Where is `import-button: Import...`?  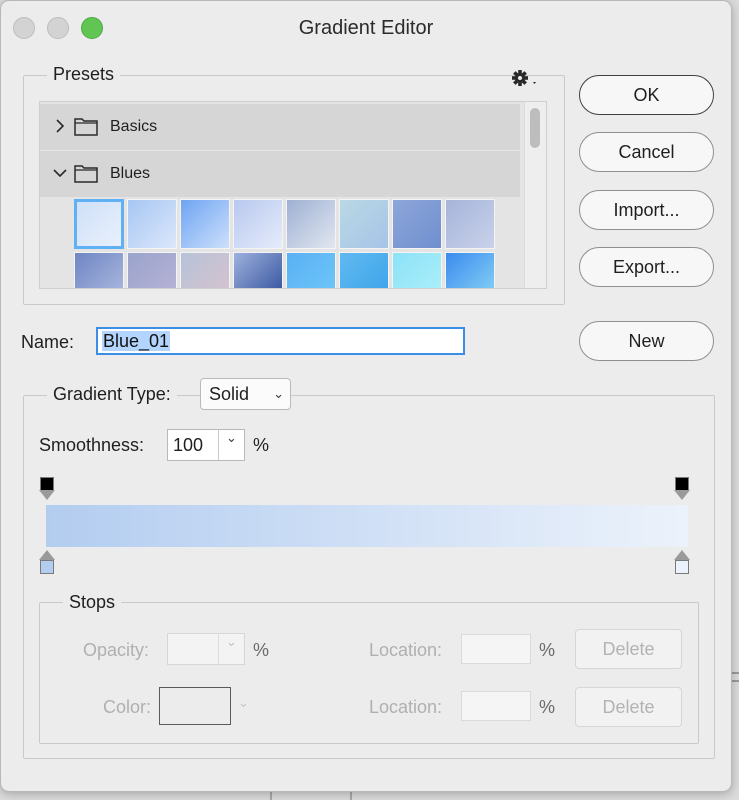 import-button: Import... is located at coordinates (646, 210).